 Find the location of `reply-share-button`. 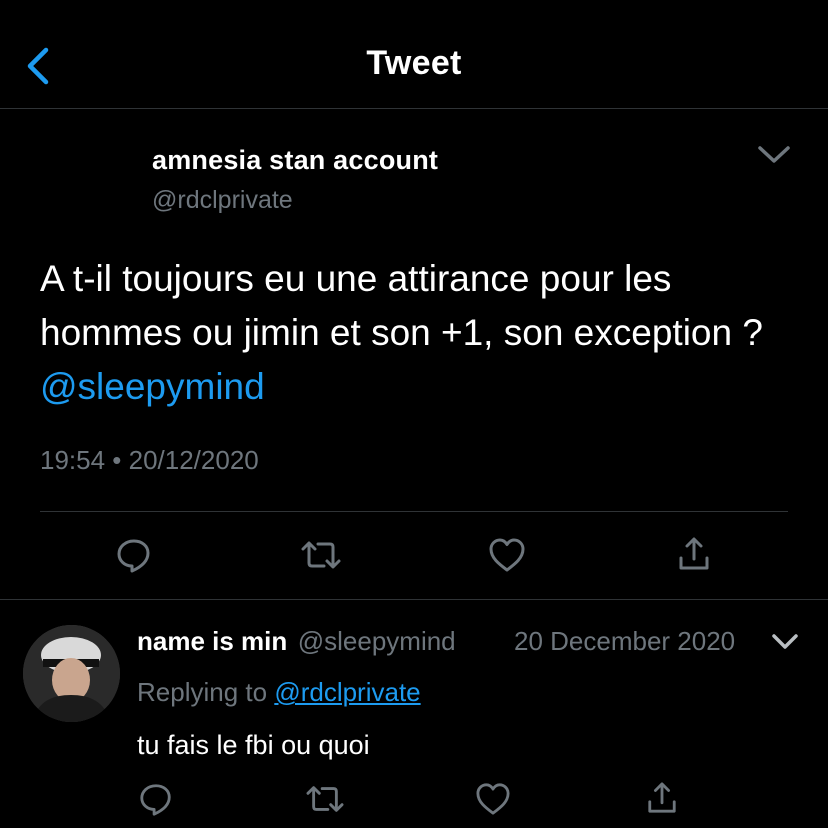

reply-share-button is located at coordinates (662, 798).